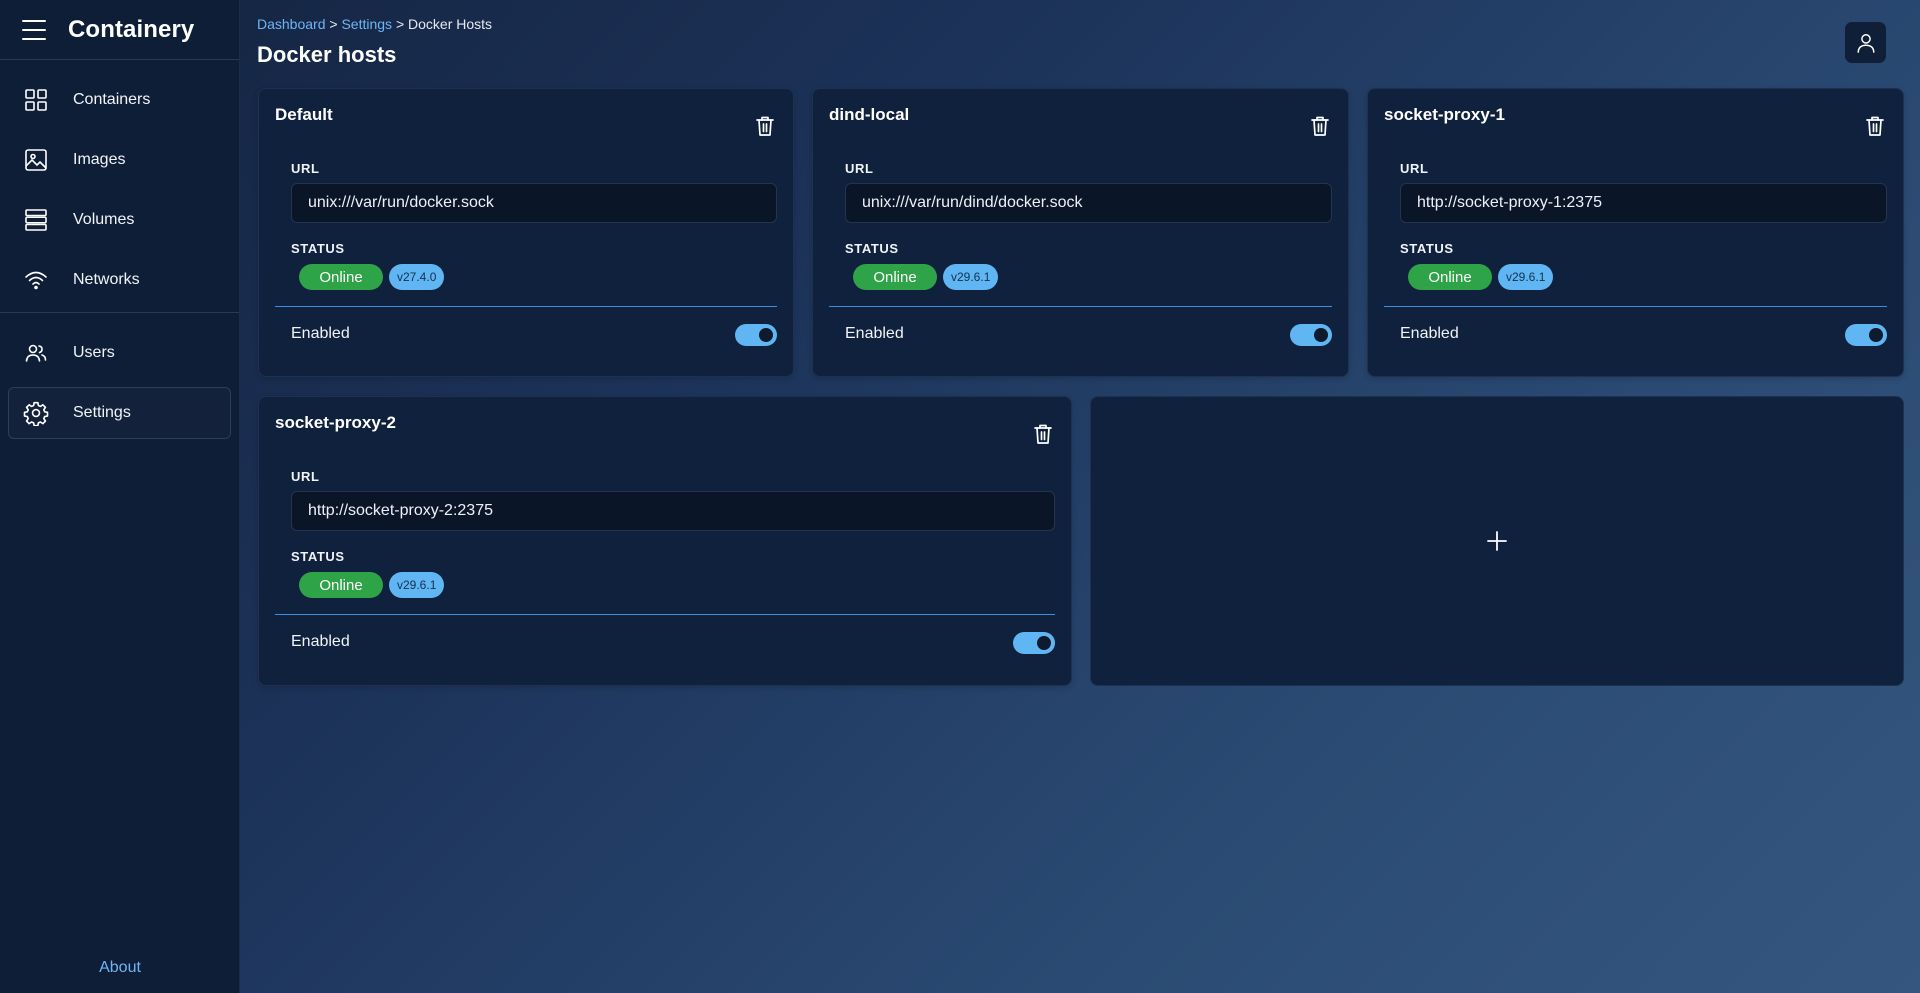 This screenshot has width=1920, height=993. What do you see at coordinates (104, 219) in the screenshot?
I see `sidebar-item-label: Volumes` at bounding box center [104, 219].